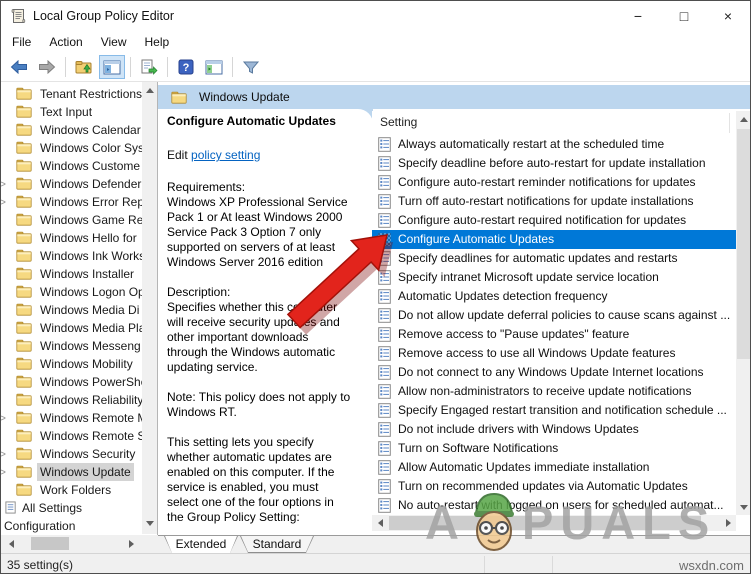 This screenshot has width=751, height=574. I want to click on settings-column-header: Setting, so click(554, 123).